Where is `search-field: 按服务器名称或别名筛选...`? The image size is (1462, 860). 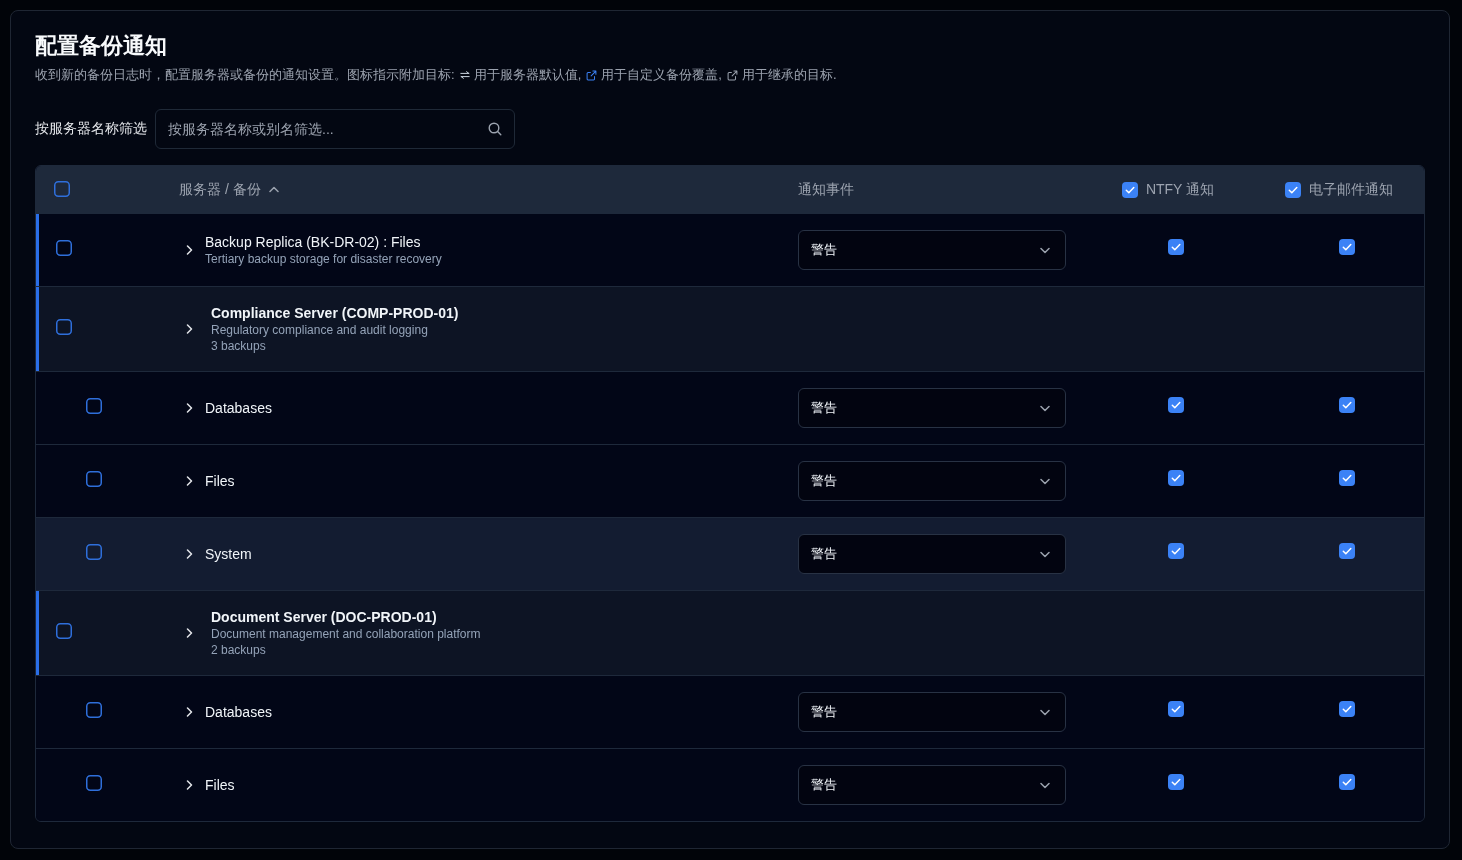 search-field: 按服务器名称或别名筛选... is located at coordinates (335, 129).